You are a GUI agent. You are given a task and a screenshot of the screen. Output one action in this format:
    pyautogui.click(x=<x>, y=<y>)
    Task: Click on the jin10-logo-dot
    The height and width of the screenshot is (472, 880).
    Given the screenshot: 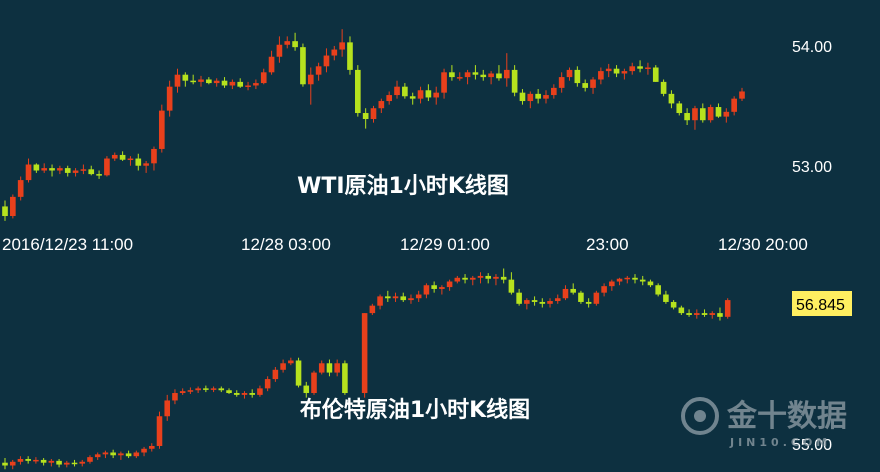 What is the action you would take?
    pyautogui.click(x=700, y=416)
    